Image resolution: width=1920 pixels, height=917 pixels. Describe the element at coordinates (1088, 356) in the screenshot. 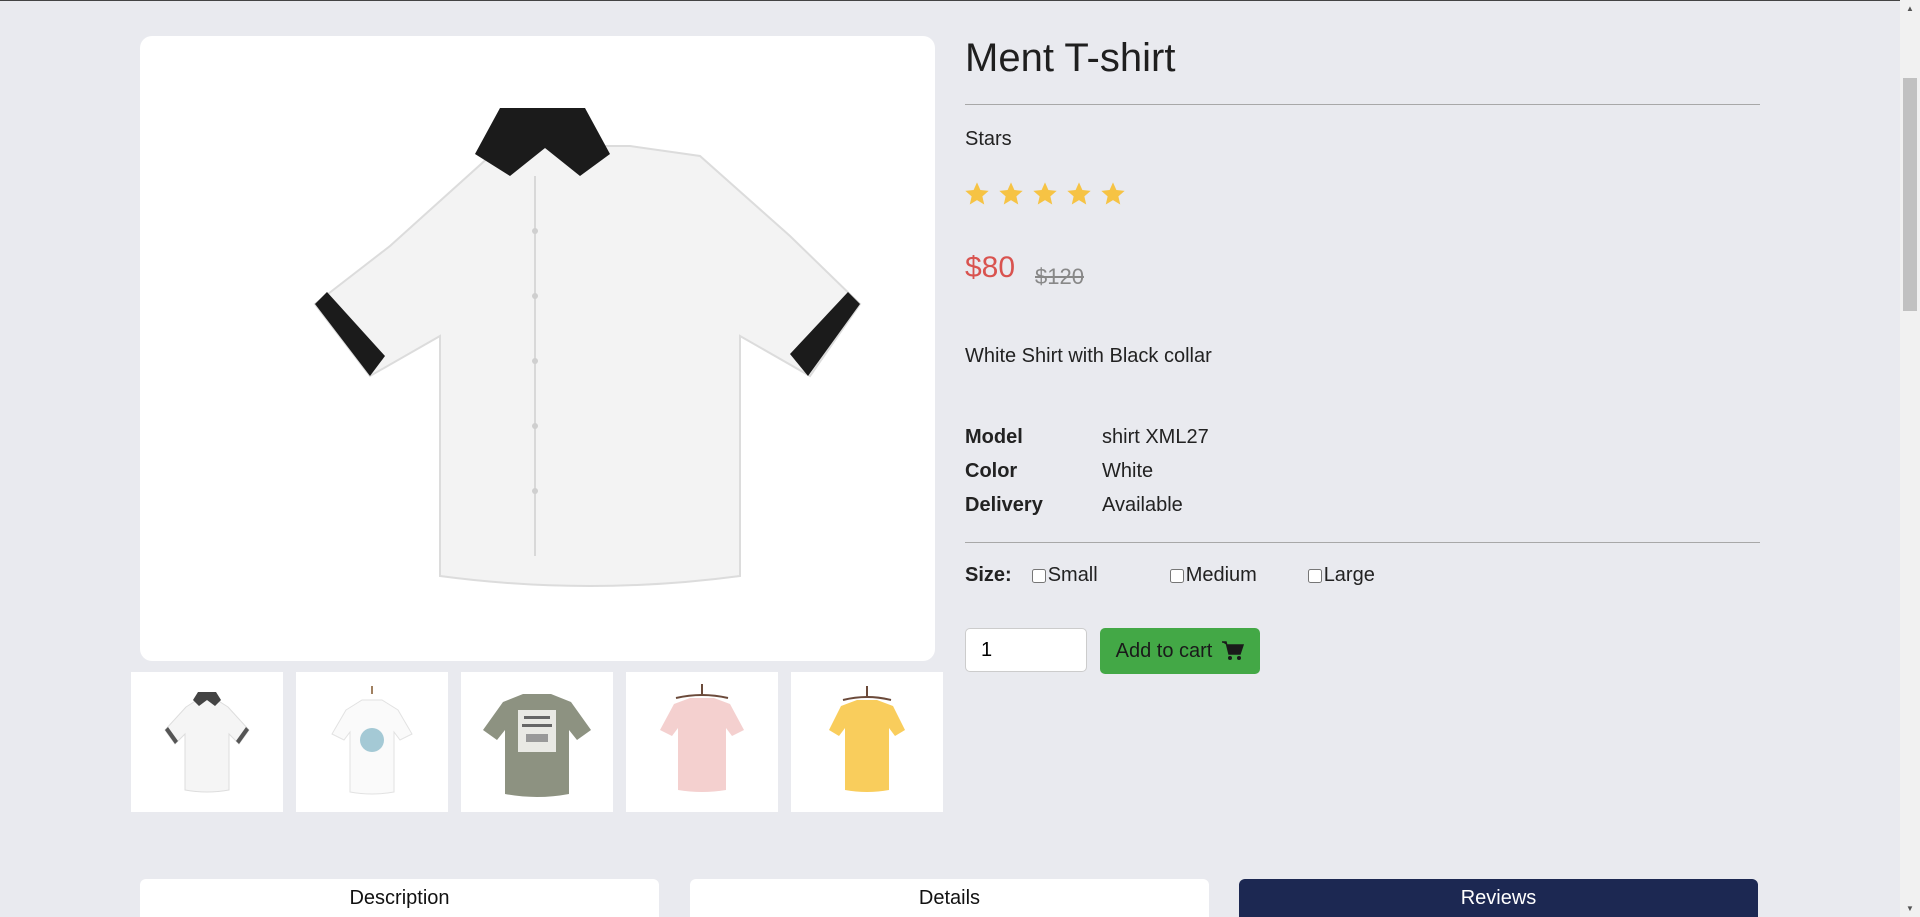

I see `product-description: White Shirt with Black collar` at that location.